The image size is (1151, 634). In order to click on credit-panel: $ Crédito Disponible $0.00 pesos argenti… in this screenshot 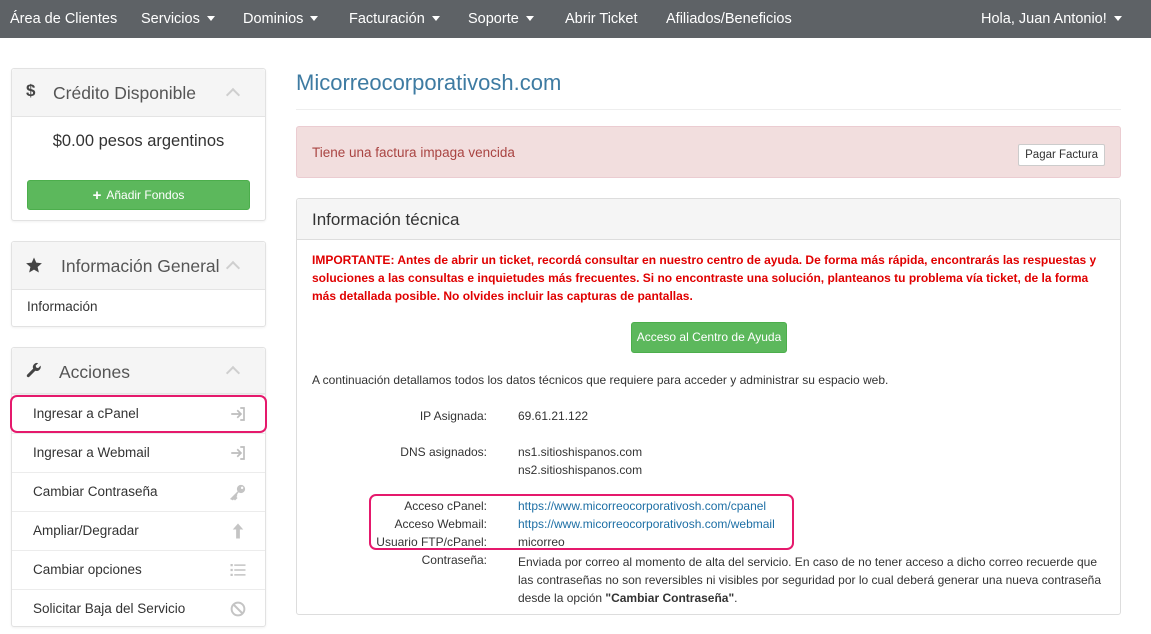, I will do `click(138, 144)`.